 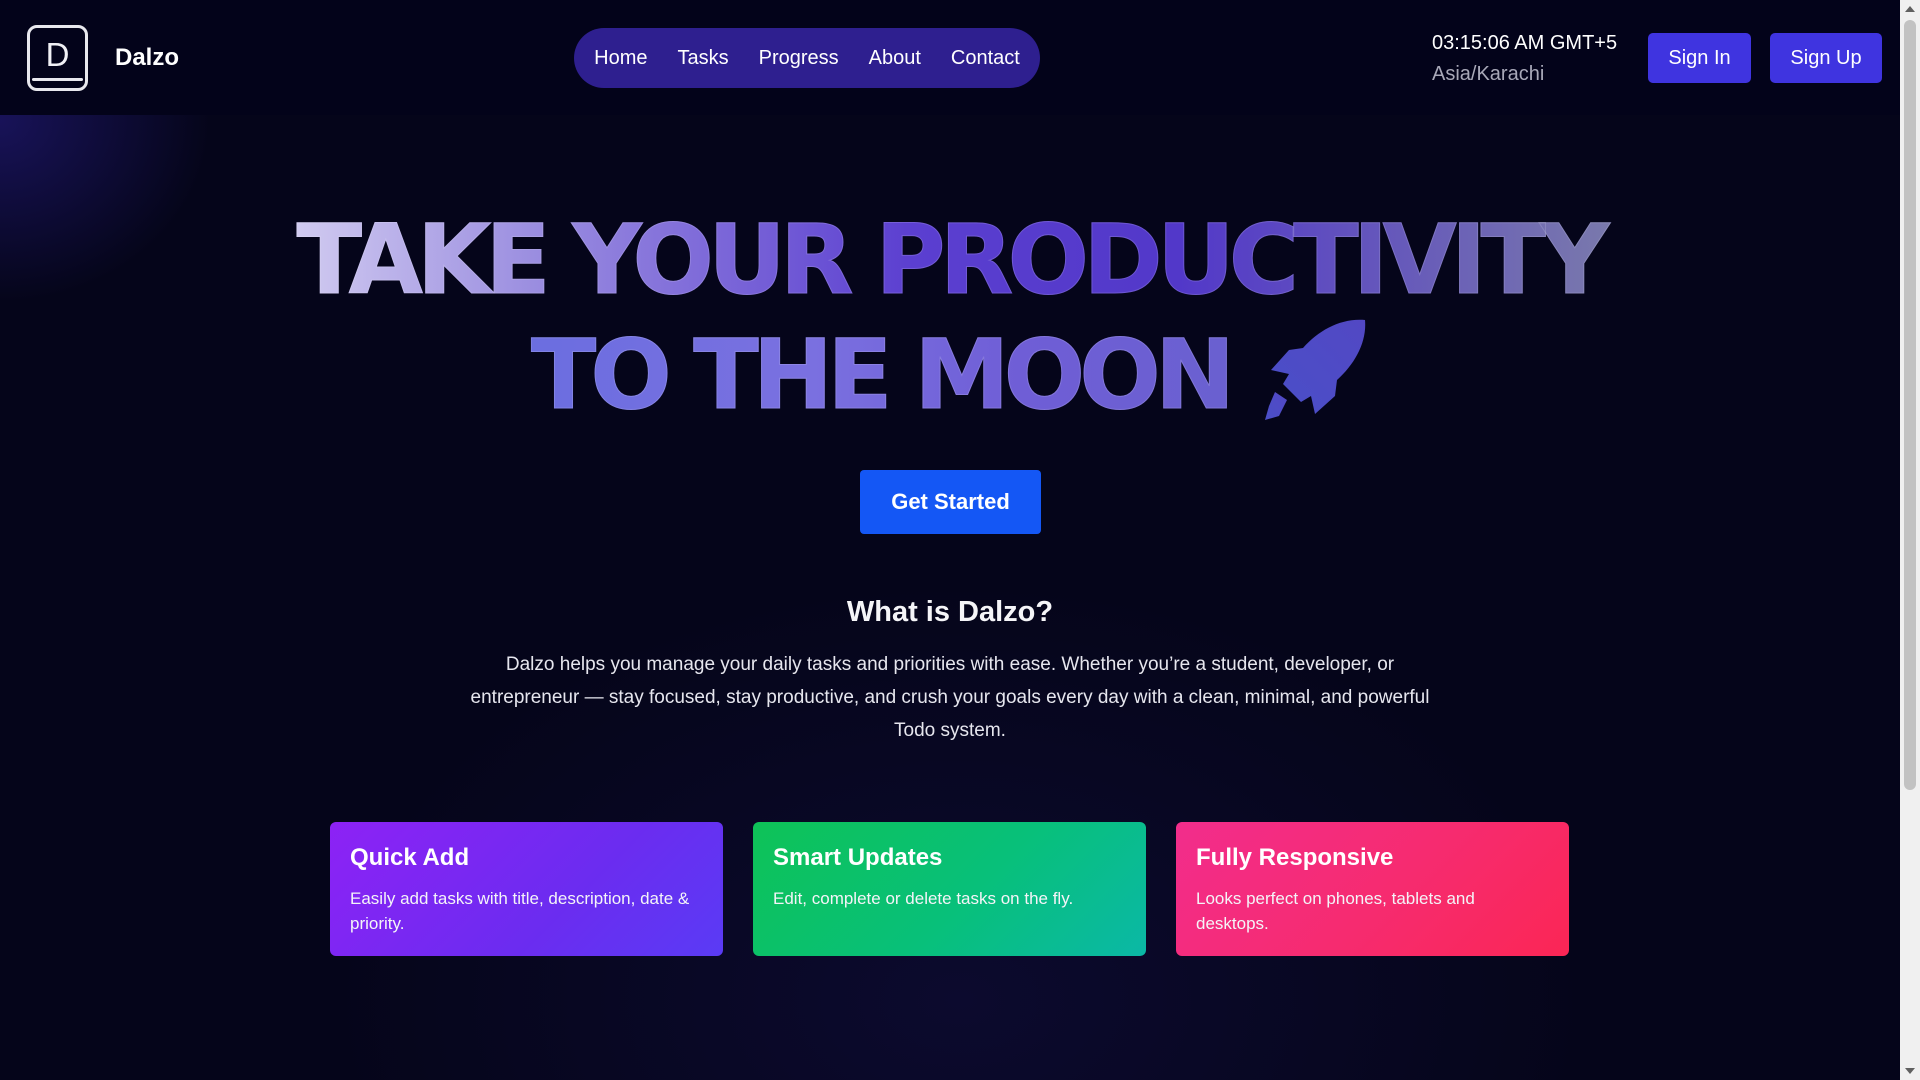 I want to click on hero-headline-line-1: TAKE YOUR PRODUCTIVITY, so click(x=950, y=260).